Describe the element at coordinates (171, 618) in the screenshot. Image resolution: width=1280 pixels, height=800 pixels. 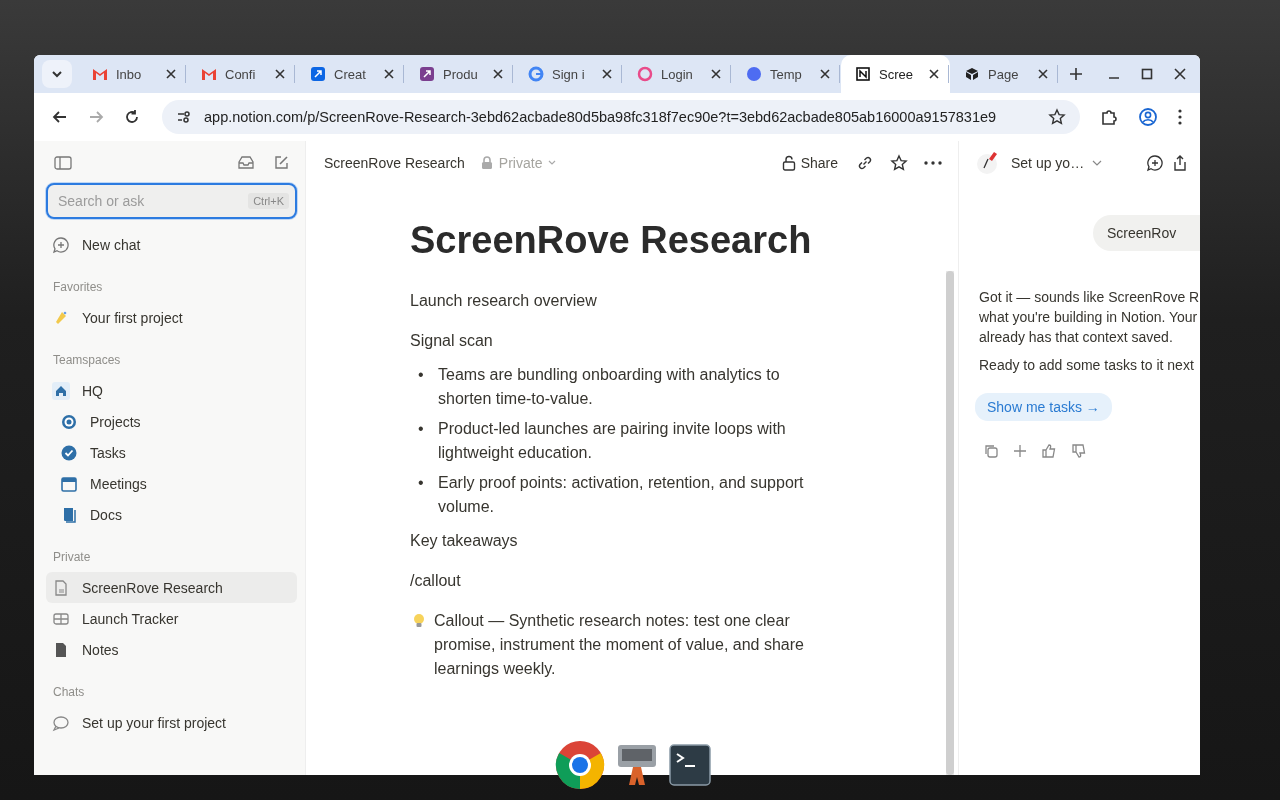
I see `sidebar-item: Launch Tracker` at that location.